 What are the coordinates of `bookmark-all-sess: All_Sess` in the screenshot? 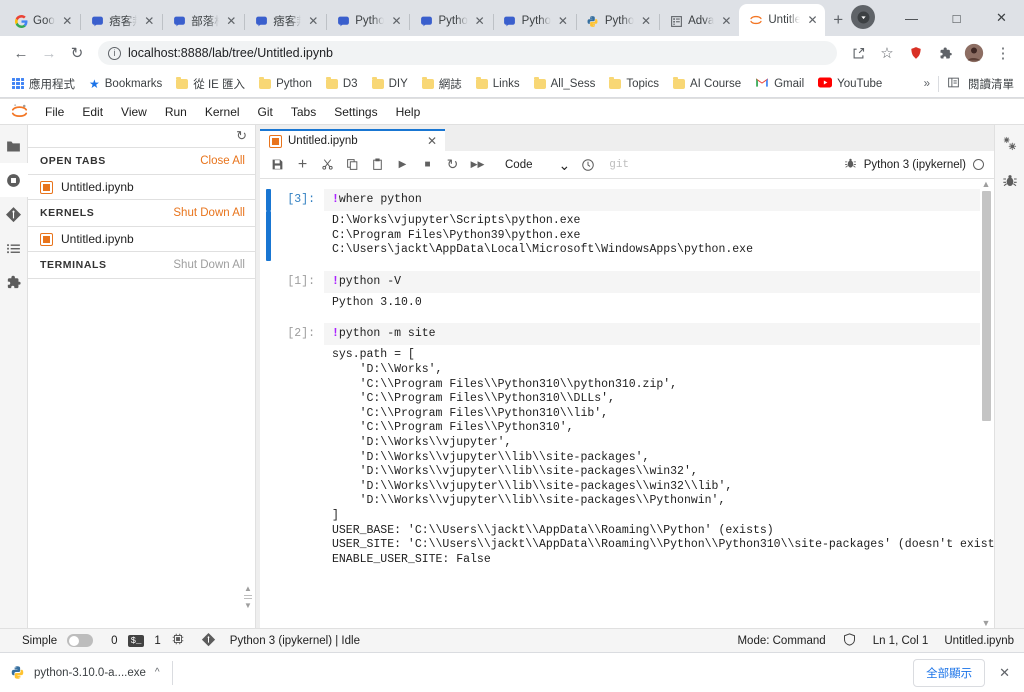 It's located at (565, 84).